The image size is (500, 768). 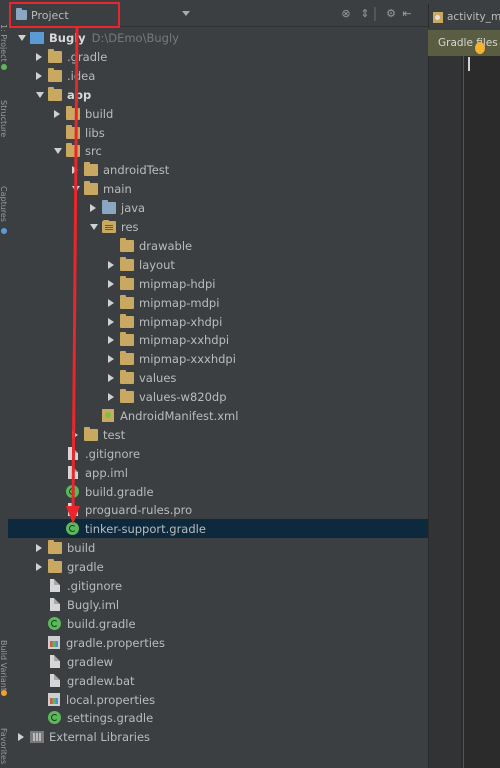 I want to click on tree-row: mipmap-hdpi, so click(x=218, y=283).